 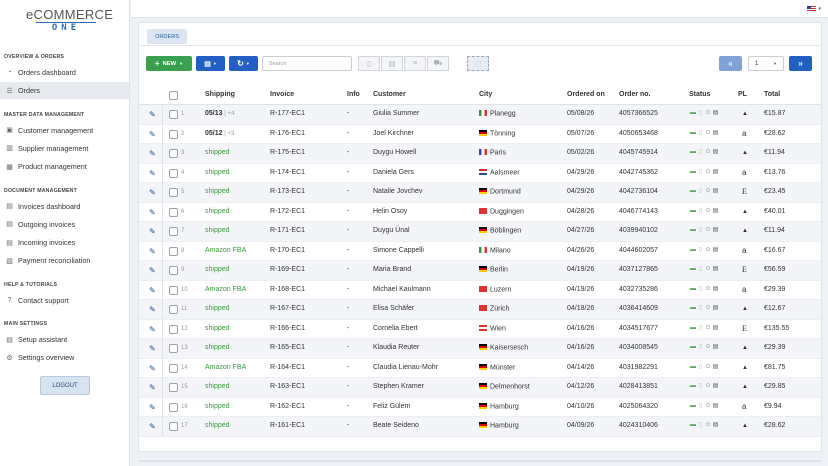 What do you see at coordinates (396, 425) in the screenshot?
I see `customer-cell: Beate Seideno` at bounding box center [396, 425].